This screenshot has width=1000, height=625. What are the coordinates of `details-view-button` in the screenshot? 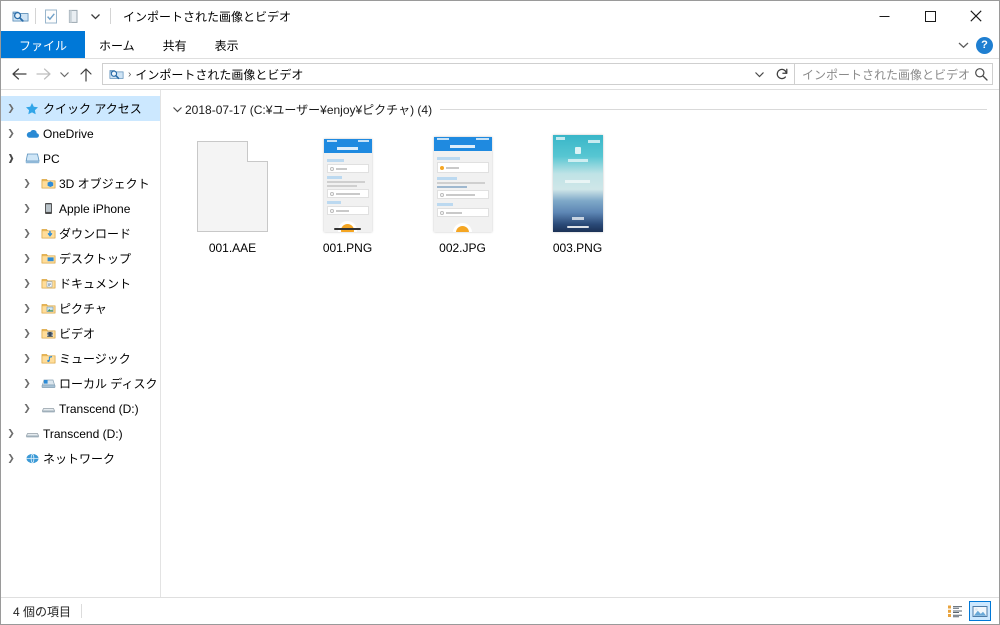 It's located at (955, 611).